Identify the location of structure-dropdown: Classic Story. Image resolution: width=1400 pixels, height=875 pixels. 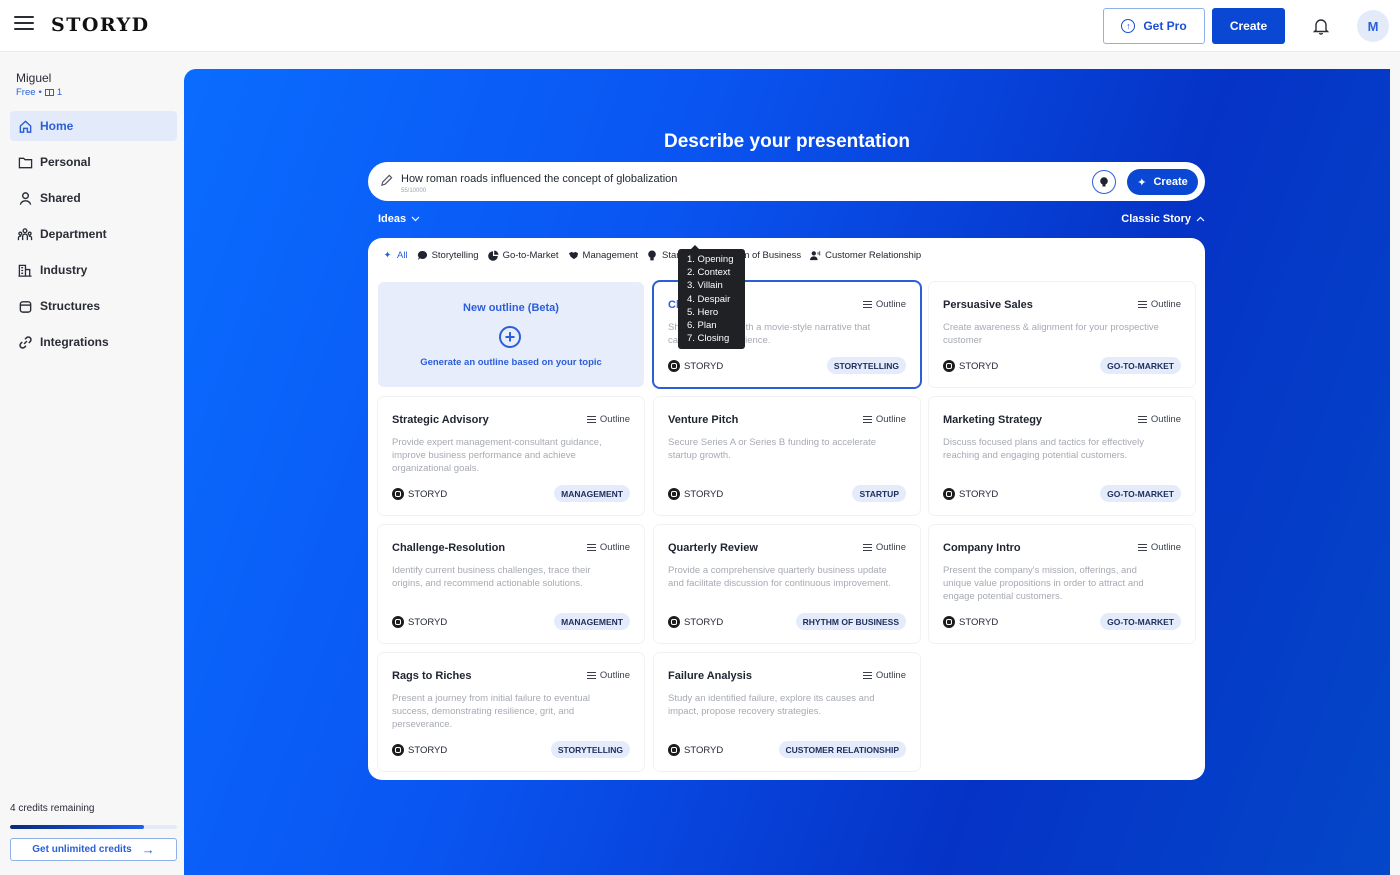
(1163, 219).